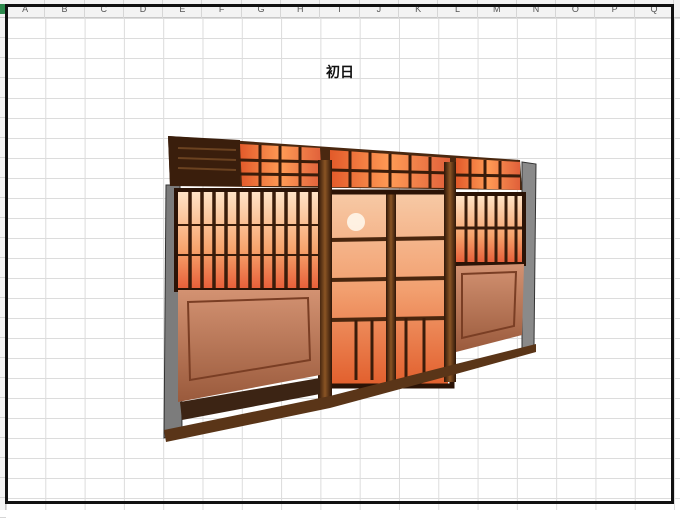  I want to click on column-header-l: L, so click(458, 9).